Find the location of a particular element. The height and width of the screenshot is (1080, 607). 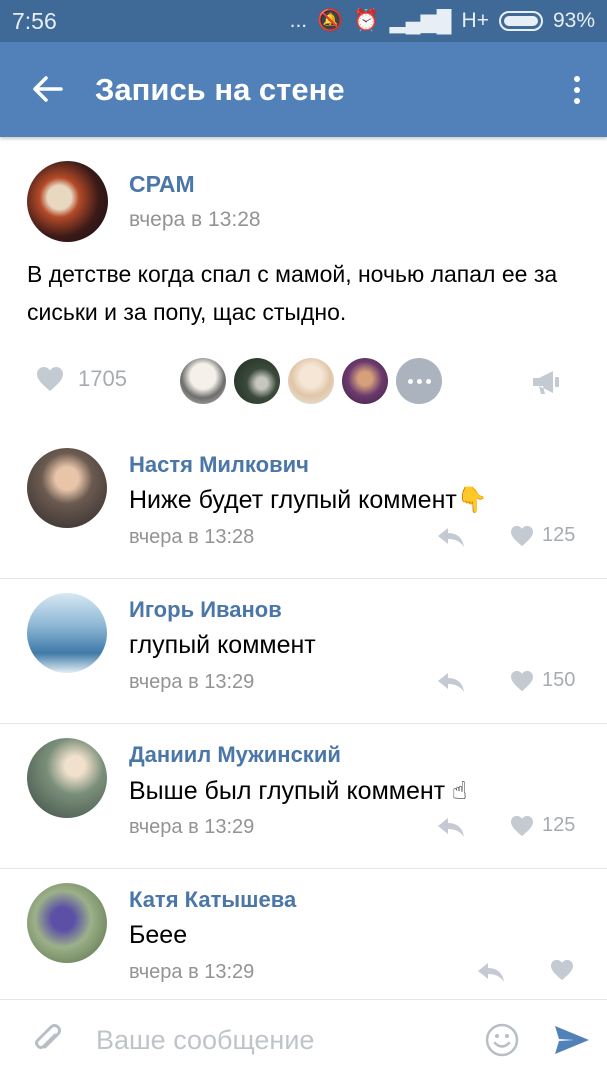

status-bar: 7:56 ... 🔕 ⏰ ▂▄▆█ H+ 93% is located at coordinates (303, 21).